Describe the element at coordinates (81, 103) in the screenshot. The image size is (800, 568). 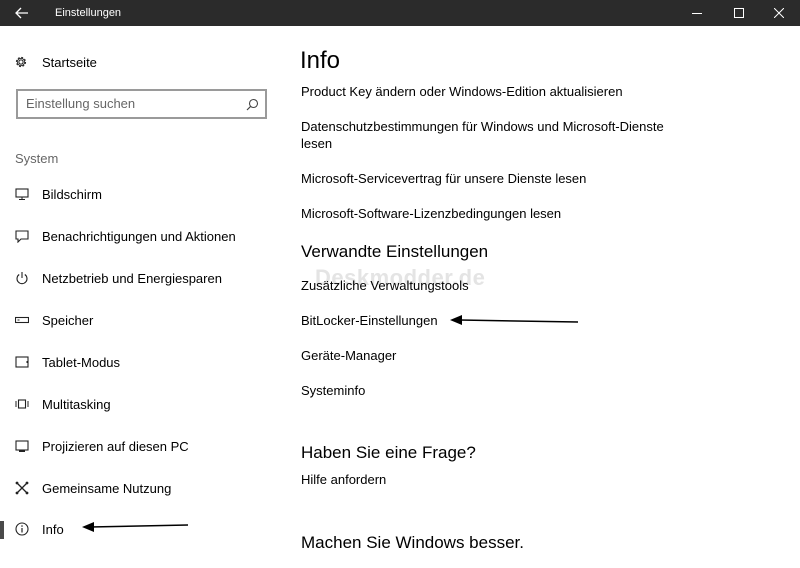
I see `search-placeholder: Einstellung suchen` at that location.